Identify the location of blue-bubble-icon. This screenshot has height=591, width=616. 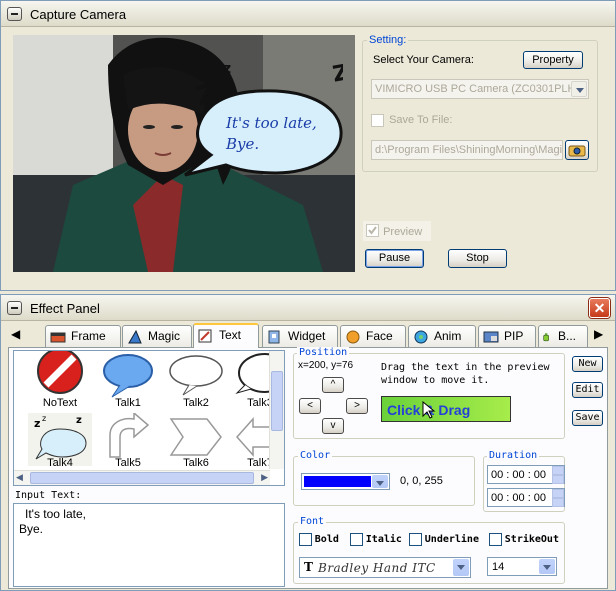
(128, 376).